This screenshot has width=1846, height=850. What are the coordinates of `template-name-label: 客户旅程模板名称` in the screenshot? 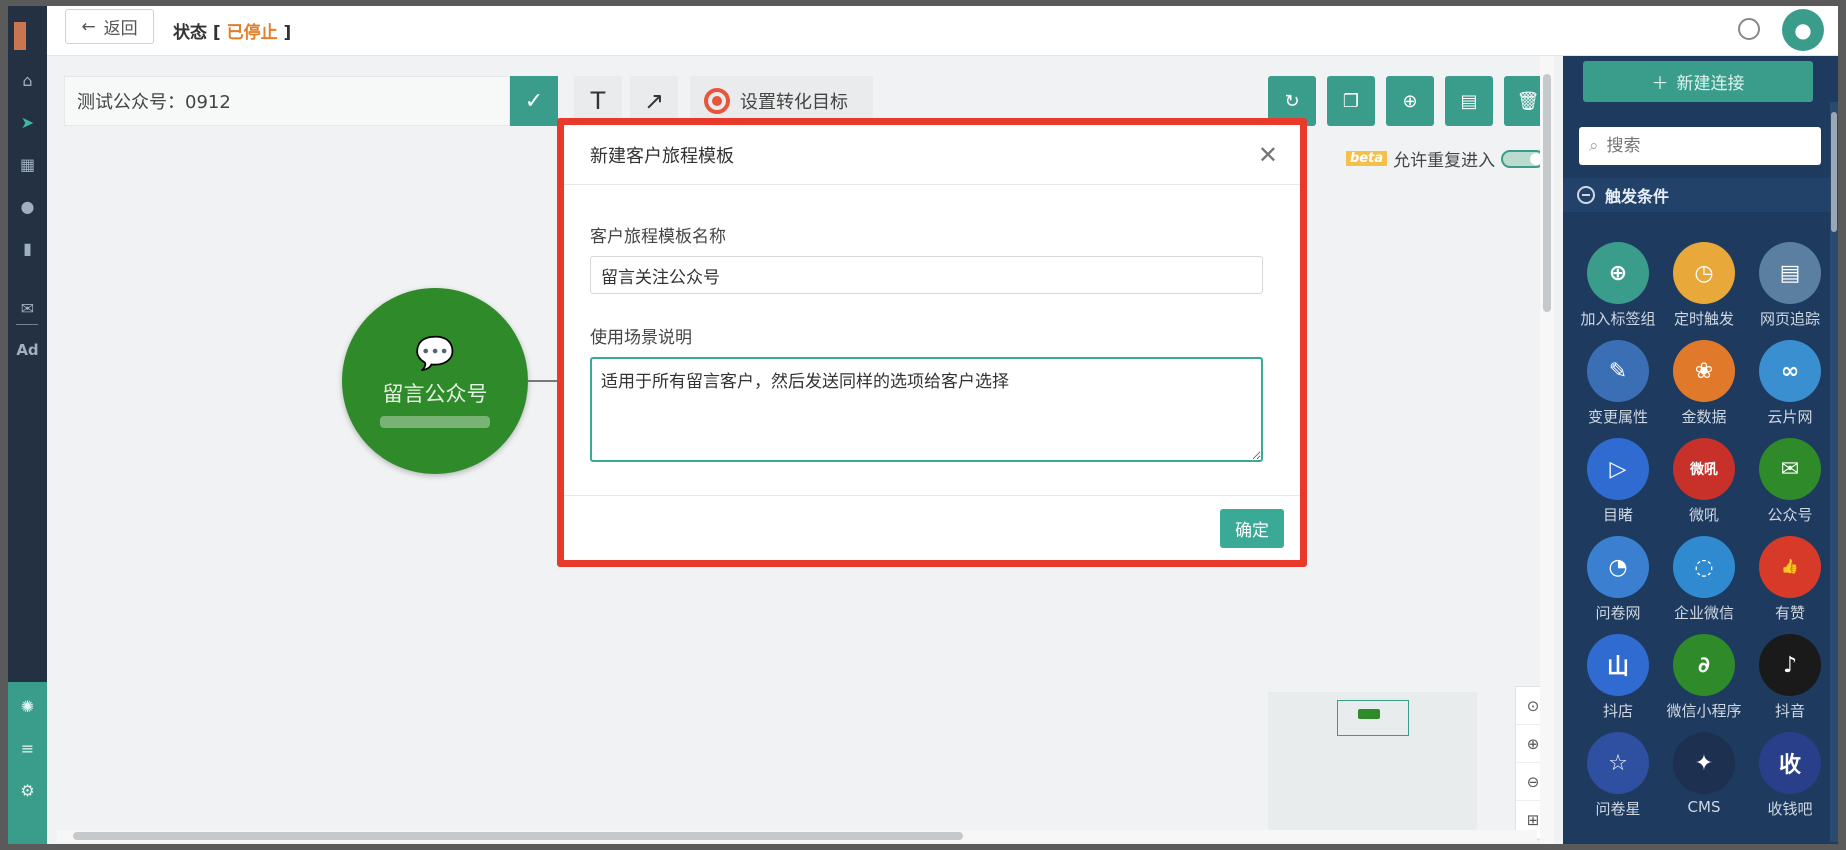 It's located at (658, 237).